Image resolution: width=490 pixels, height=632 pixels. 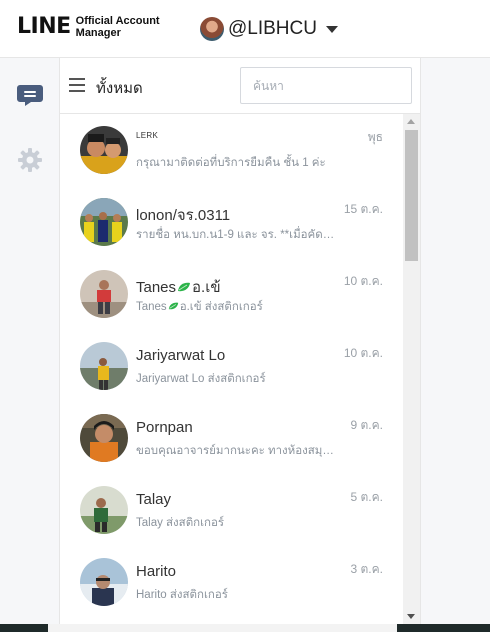 I want to click on bottom-edge-dark-right, so click(x=443, y=628).